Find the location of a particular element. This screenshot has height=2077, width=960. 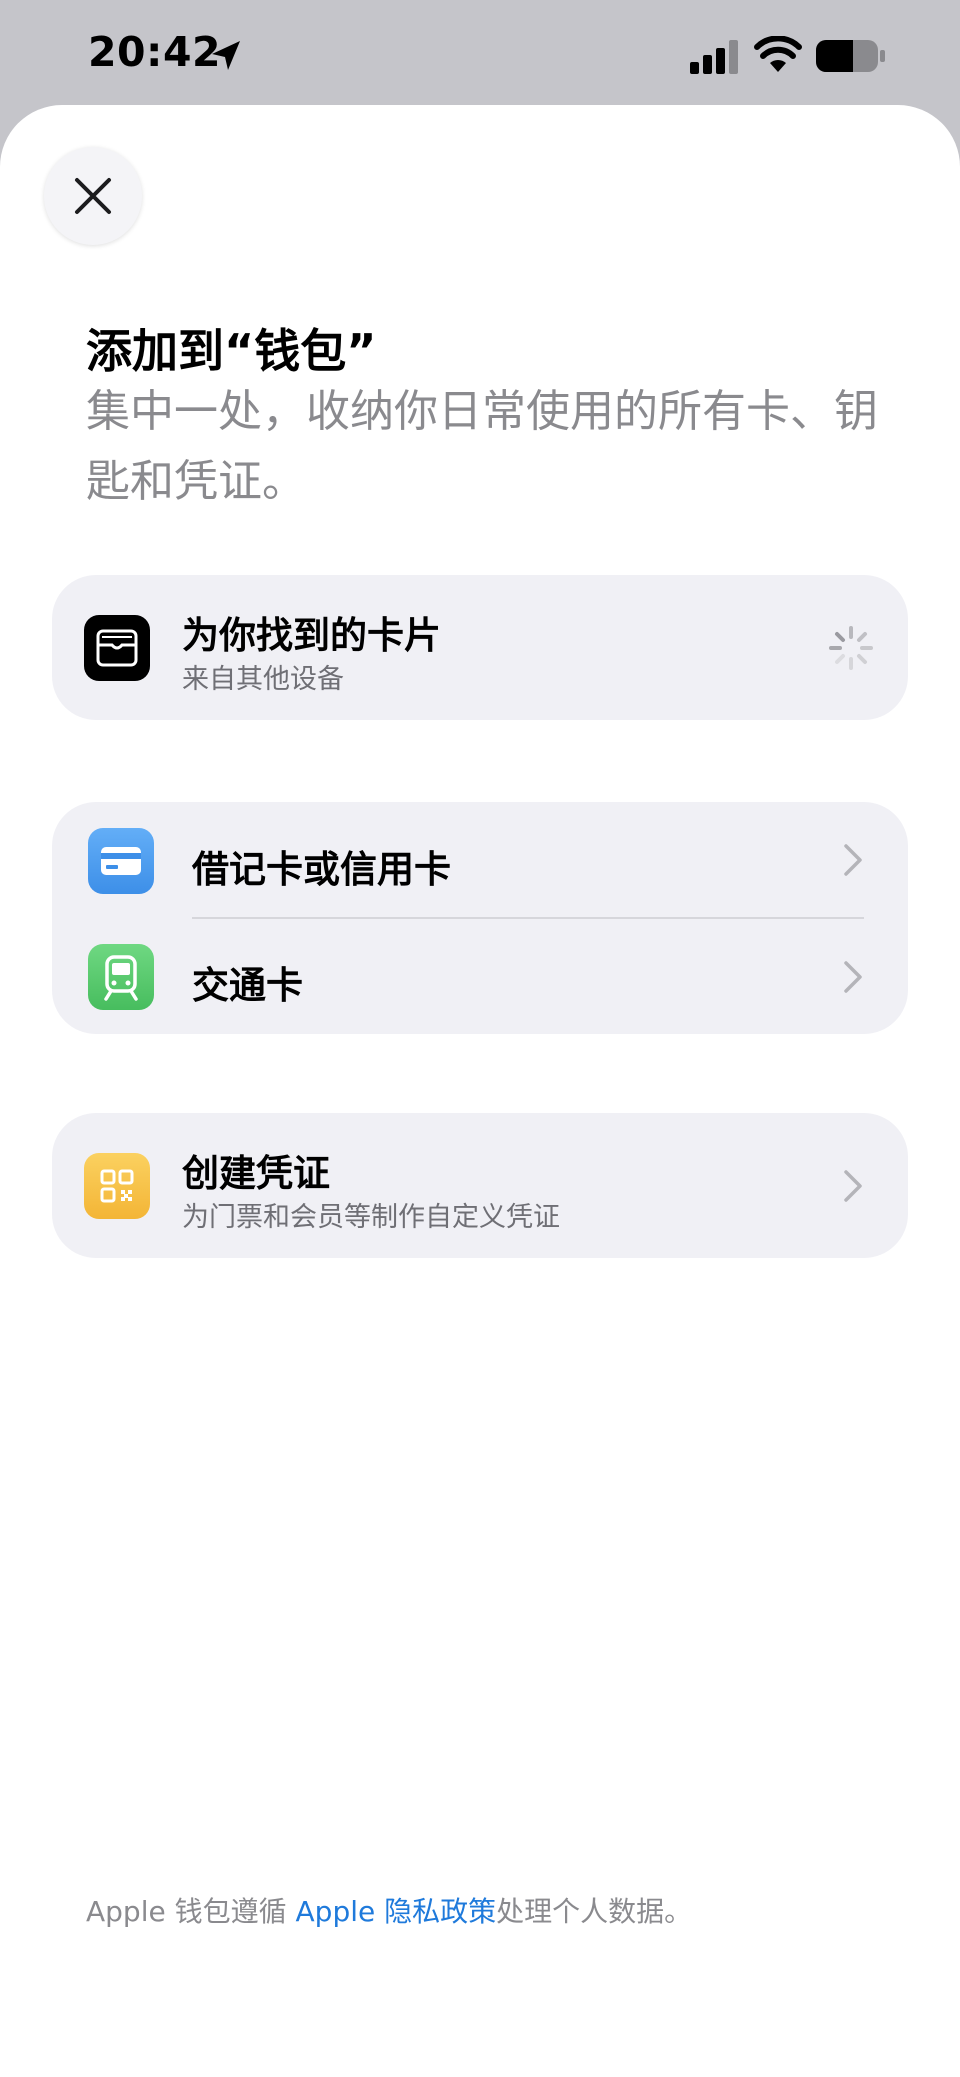

footer-prefix: Apple 钱包遵循 is located at coordinates (191, 1911).